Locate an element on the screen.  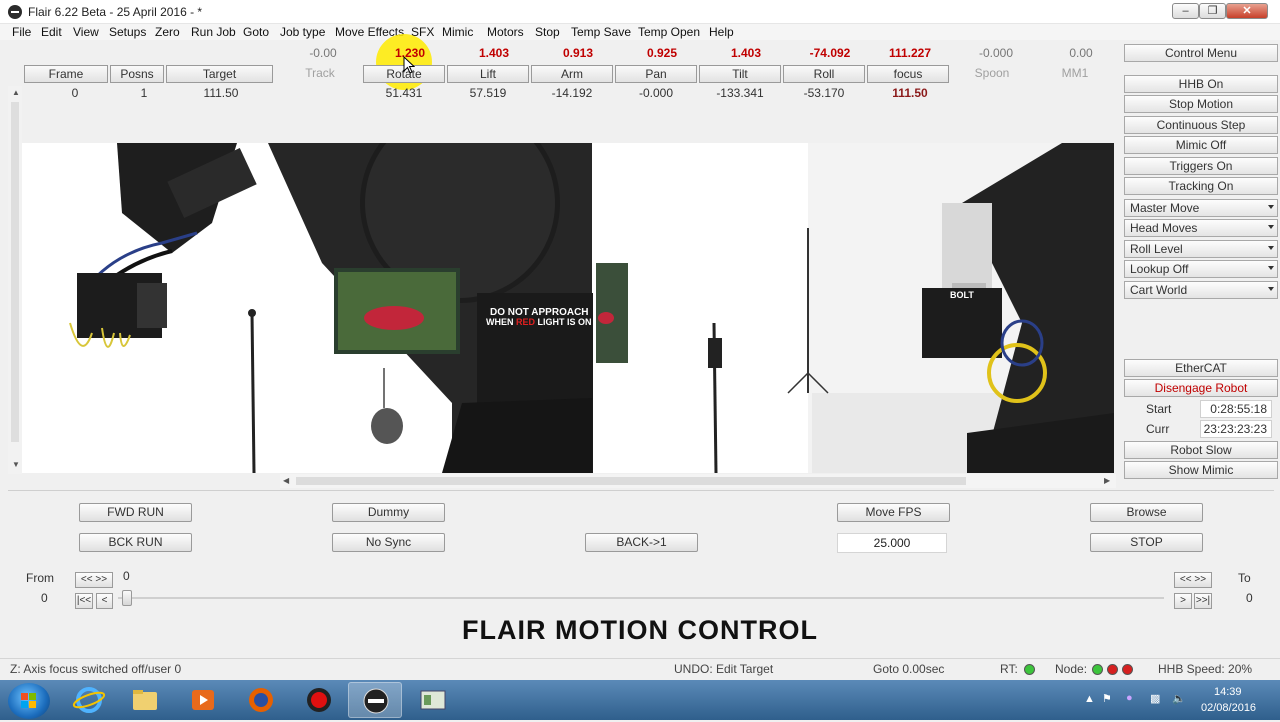
taskbar-internet-explorer is located at coordinates (89, 700).